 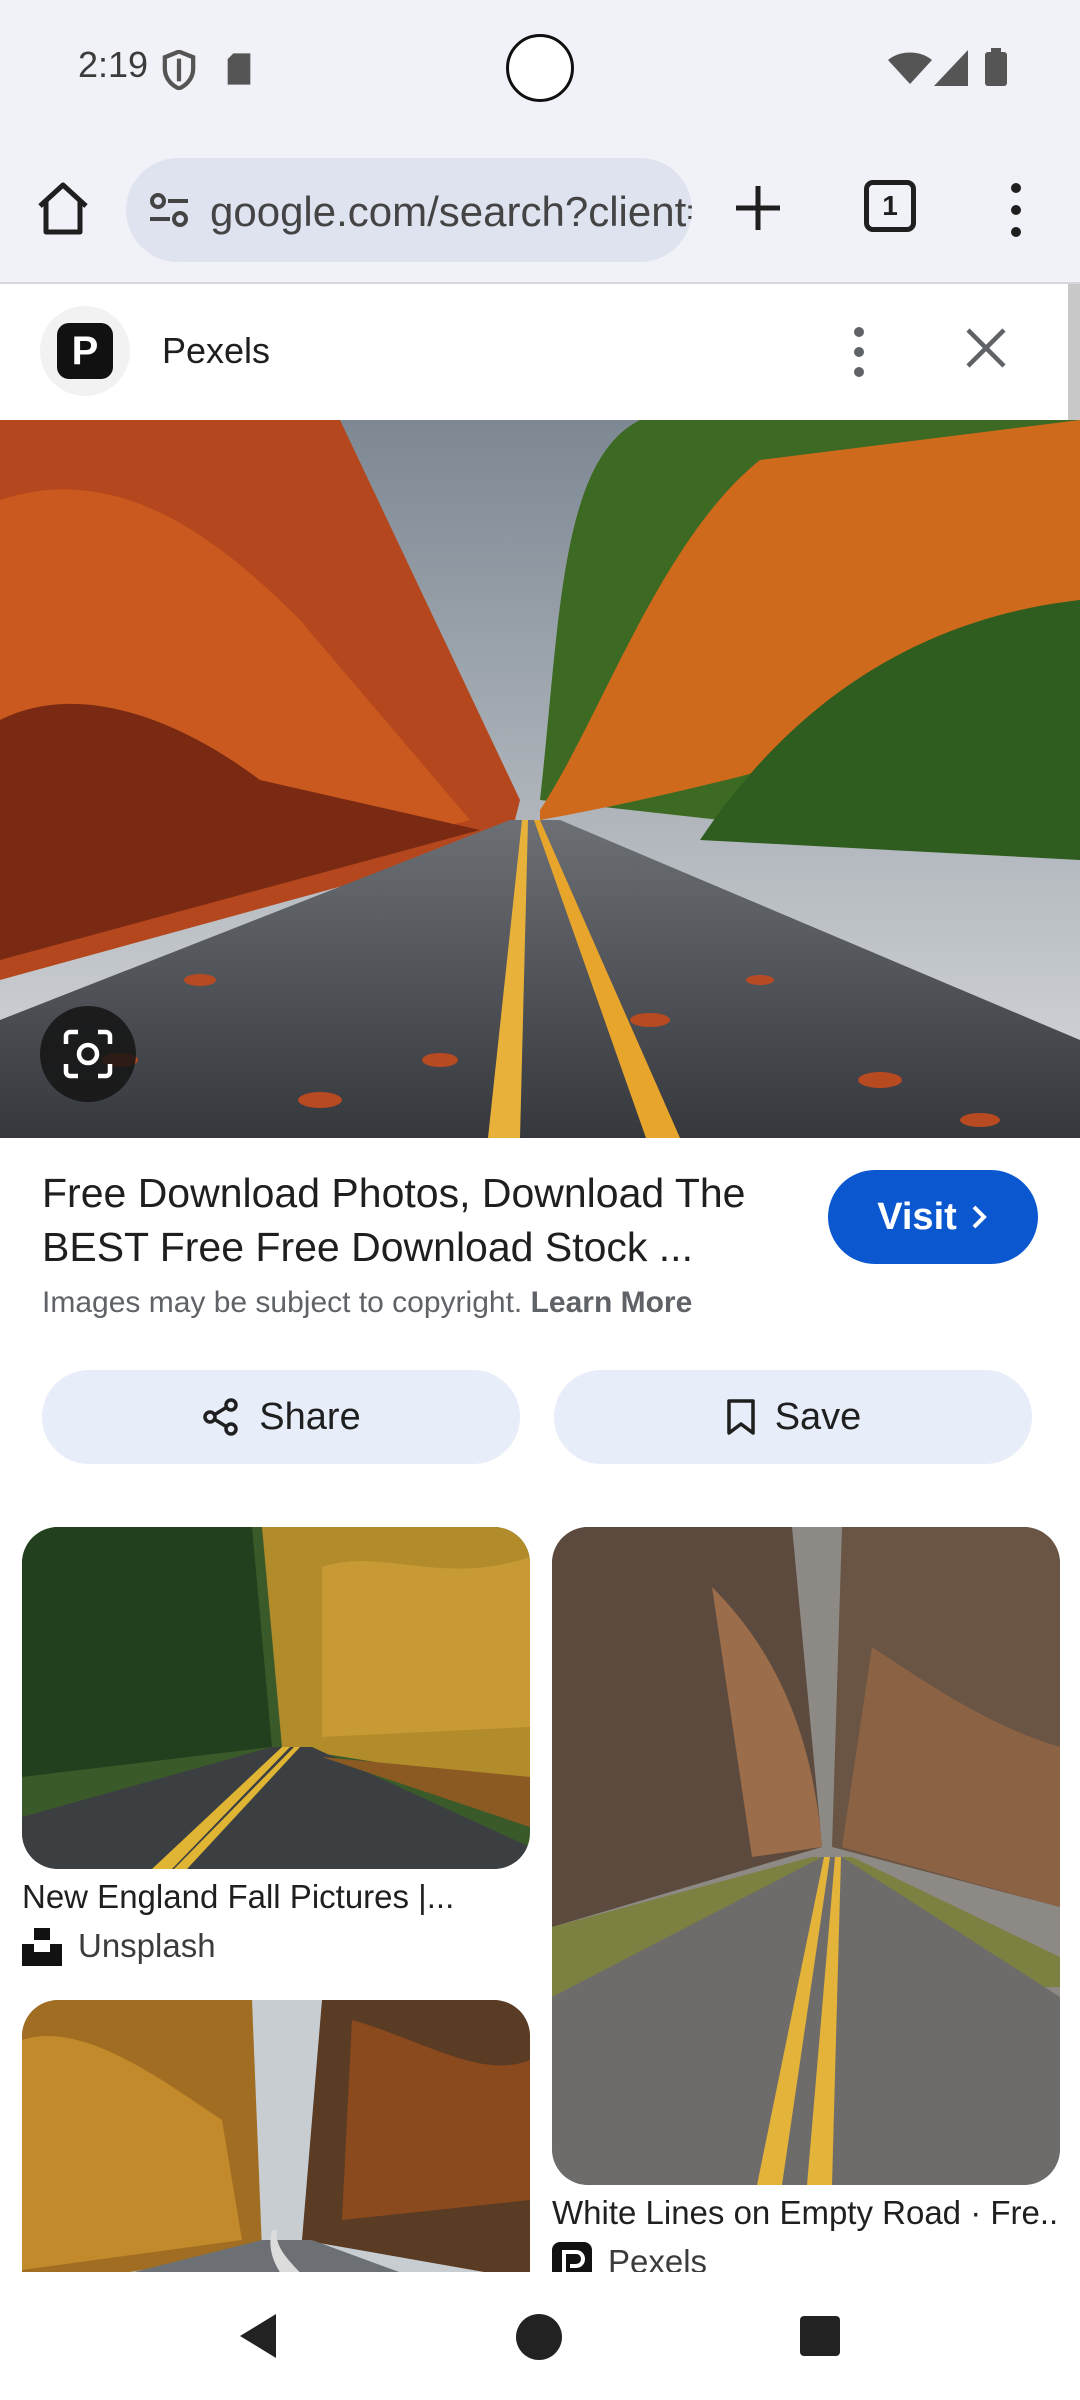 What do you see at coordinates (85, 351) in the screenshot?
I see `pexels-logo-icon: P` at bounding box center [85, 351].